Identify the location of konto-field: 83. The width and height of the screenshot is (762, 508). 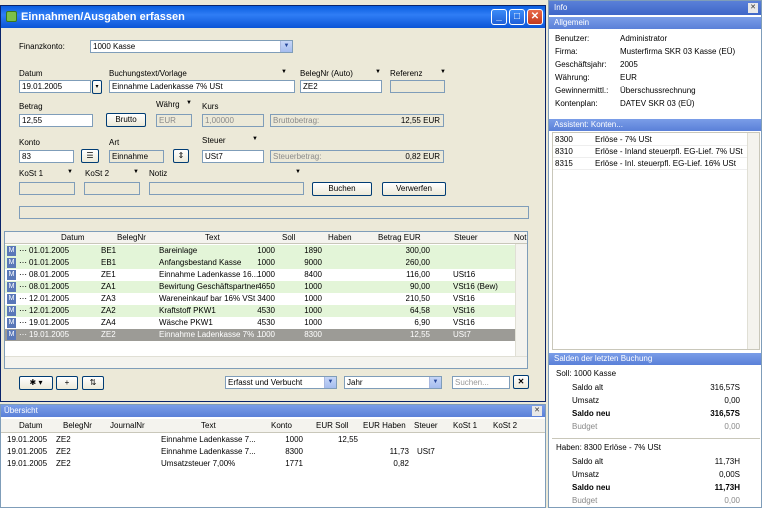
(46, 156).